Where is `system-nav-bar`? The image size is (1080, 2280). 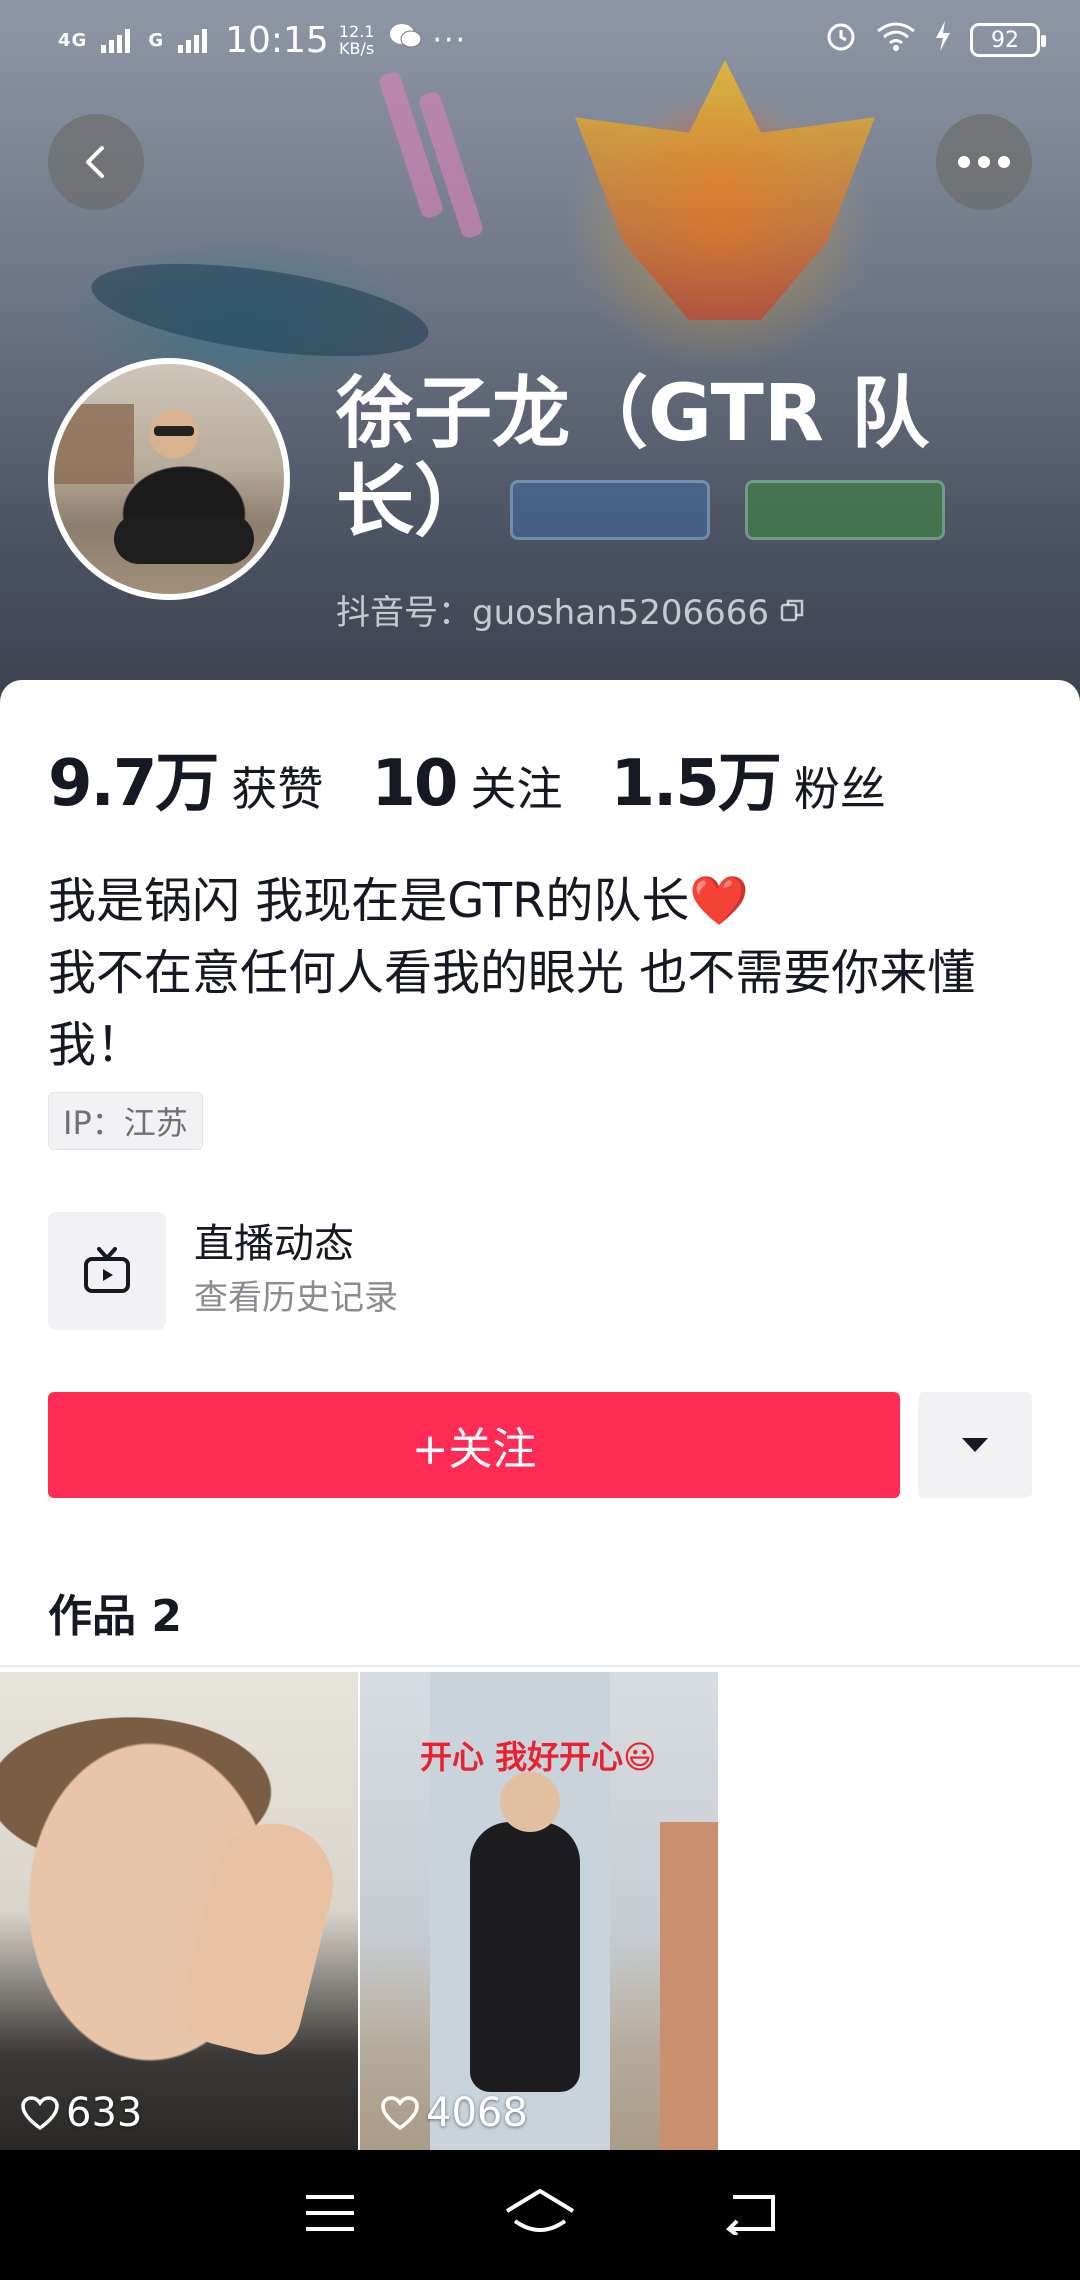 system-nav-bar is located at coordinates (540, 2215).